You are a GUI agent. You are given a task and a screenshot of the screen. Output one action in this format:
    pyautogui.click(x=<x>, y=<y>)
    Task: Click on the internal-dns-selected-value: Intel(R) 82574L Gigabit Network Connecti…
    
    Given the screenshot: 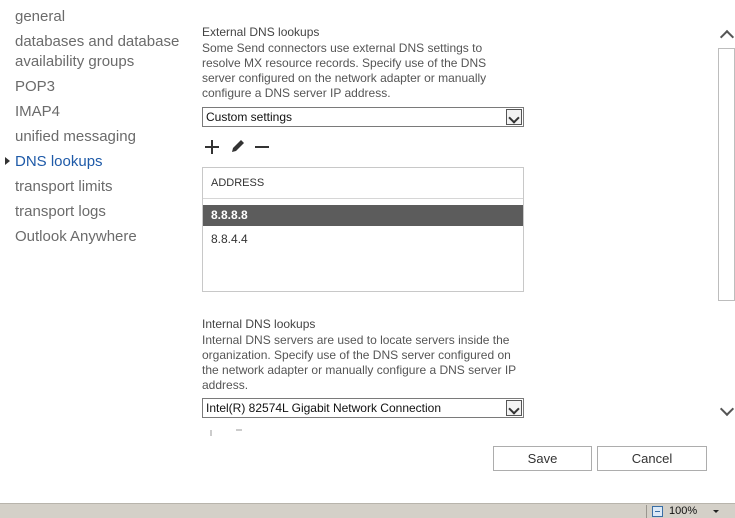 What is the action you would take?
    pyautogui.click(x=324, y=408)
    